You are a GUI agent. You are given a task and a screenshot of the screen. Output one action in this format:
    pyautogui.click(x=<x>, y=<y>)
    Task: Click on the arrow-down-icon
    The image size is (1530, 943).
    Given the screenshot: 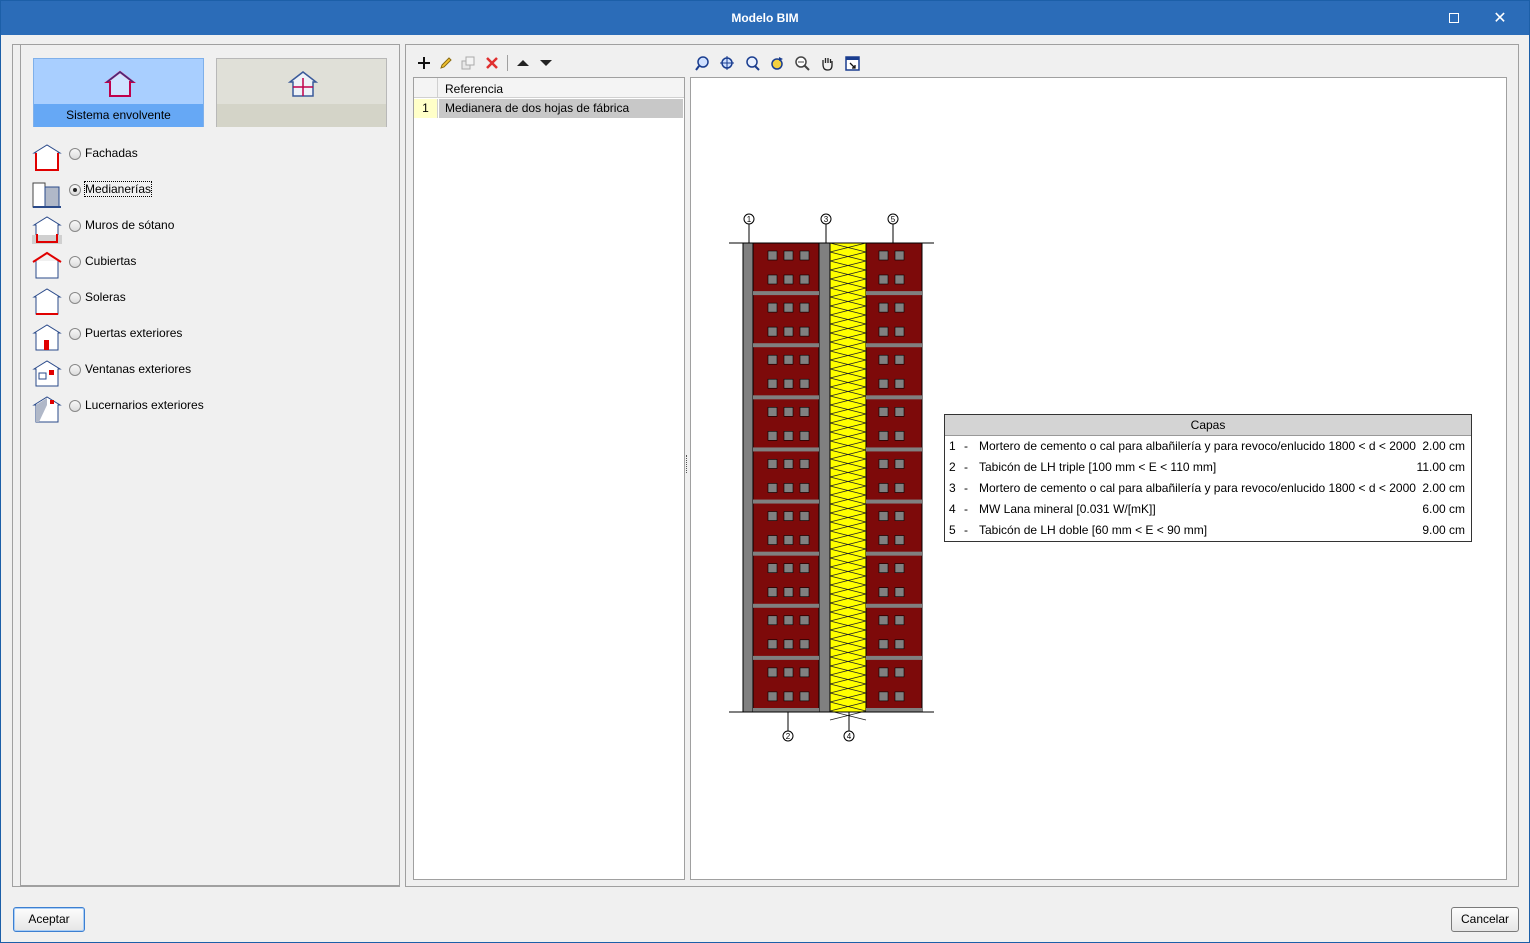 What is the action you would take?
    pyautogui.click(x=546, y=63)
    